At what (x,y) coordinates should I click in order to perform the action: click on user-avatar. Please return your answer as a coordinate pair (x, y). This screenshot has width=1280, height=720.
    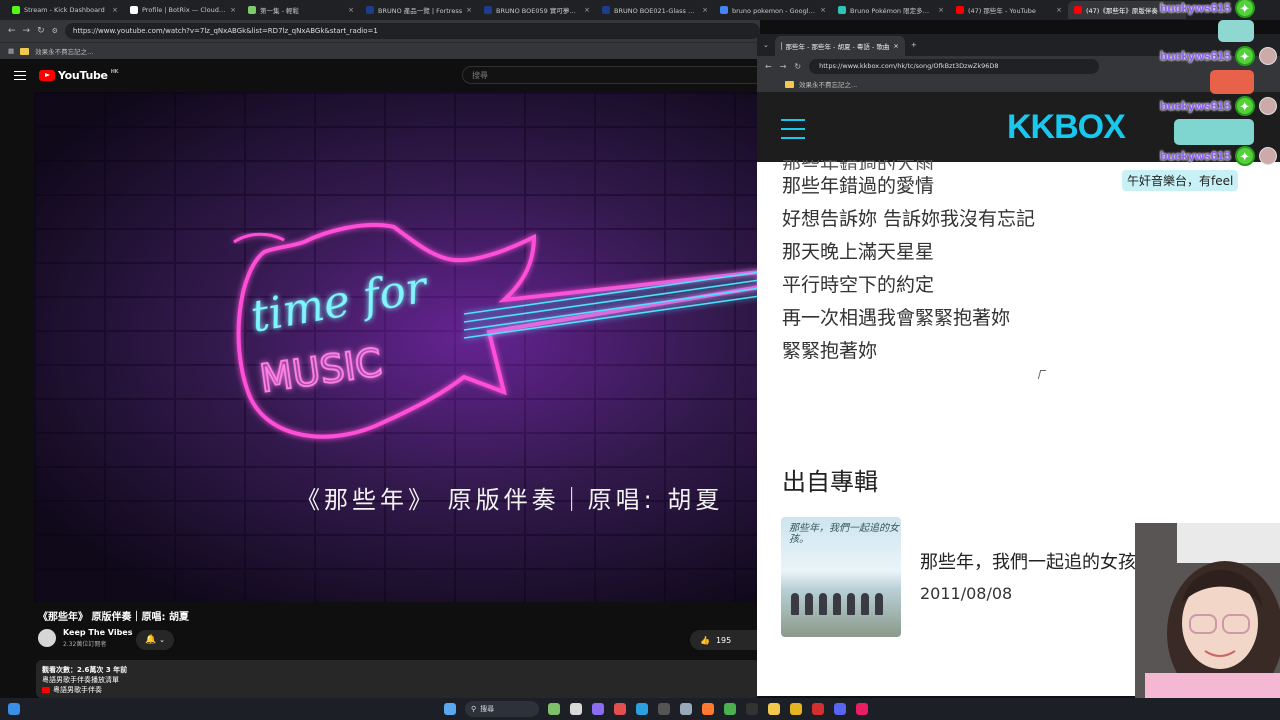
    Looking at the image, I should click on (1267, 156).